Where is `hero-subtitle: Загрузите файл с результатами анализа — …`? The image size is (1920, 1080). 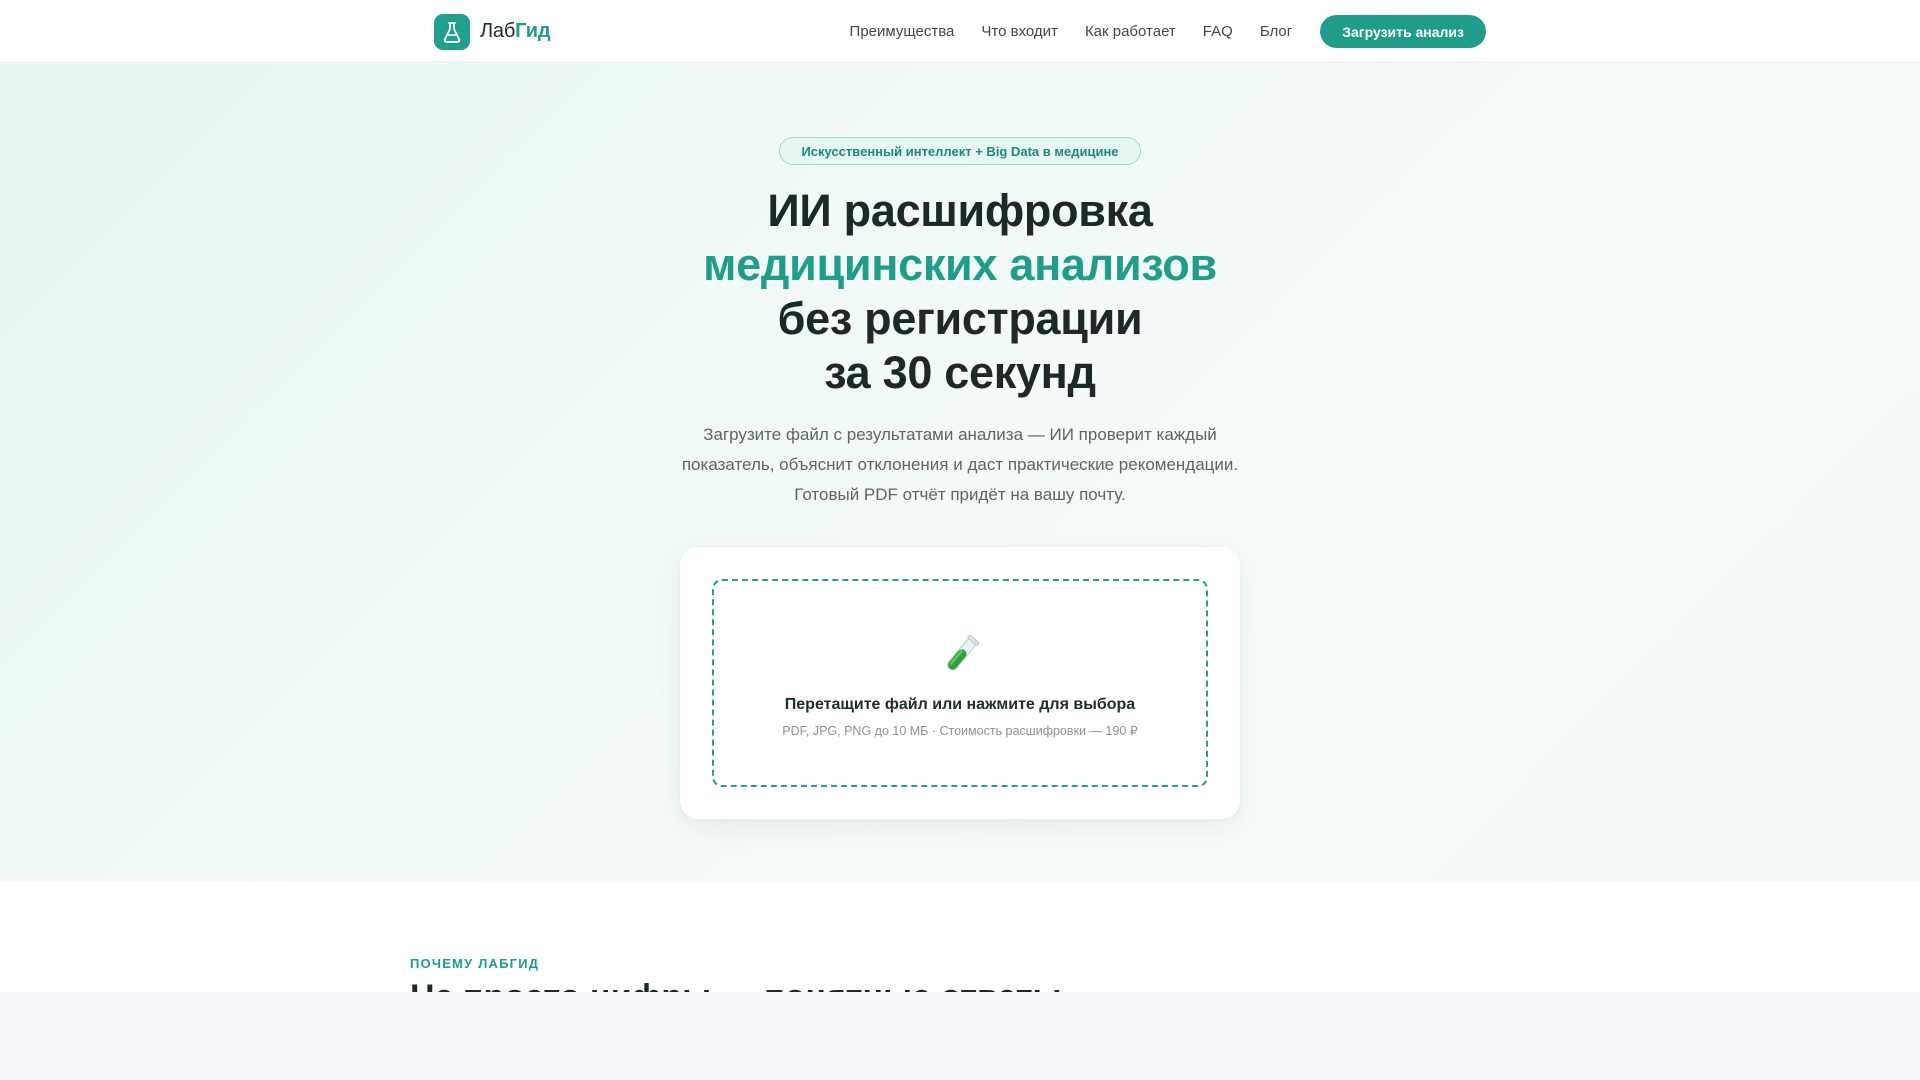
hero-subtitle: Загрузите файл с результатами анализа — … is located at coordinates (960, 465).